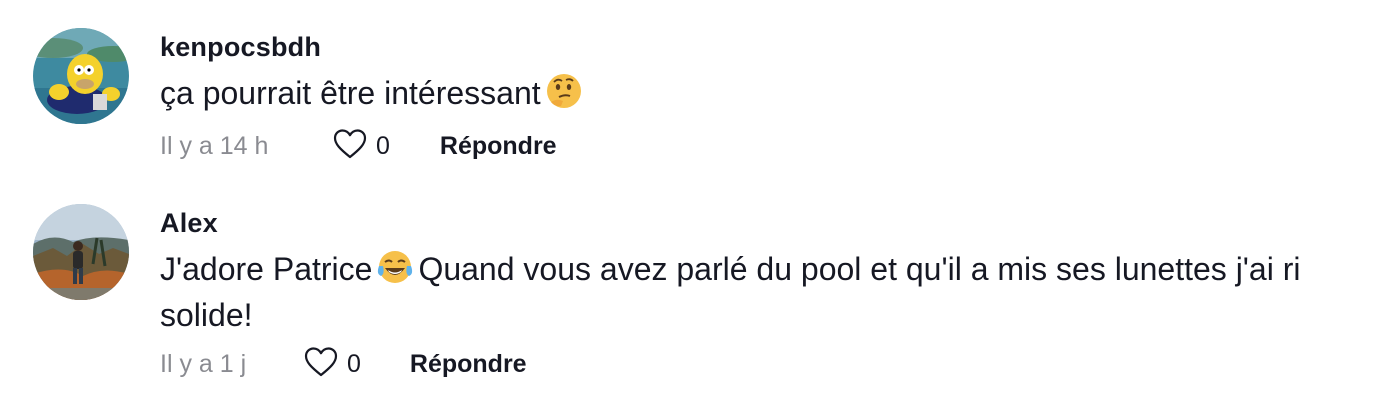 This screenshot has width=1390, height=410. I want to click on thinking-face-icon, so click(564, 95).